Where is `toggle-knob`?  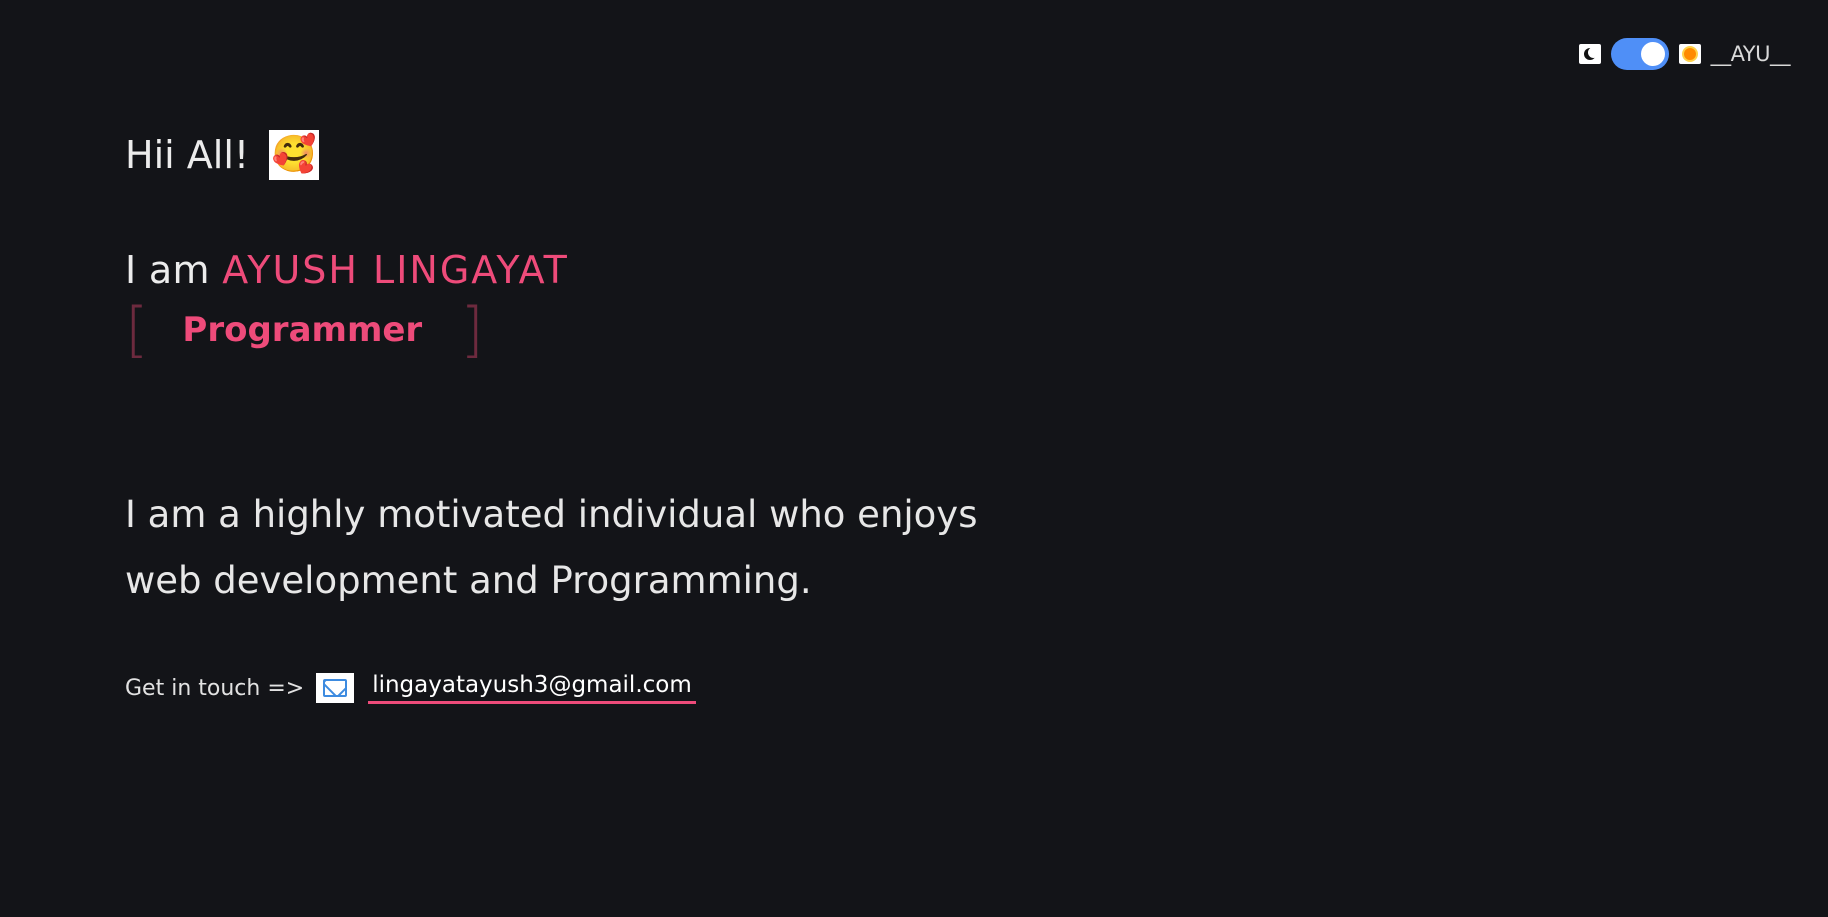 toggle-knob is located at coordinates (1652, 54).